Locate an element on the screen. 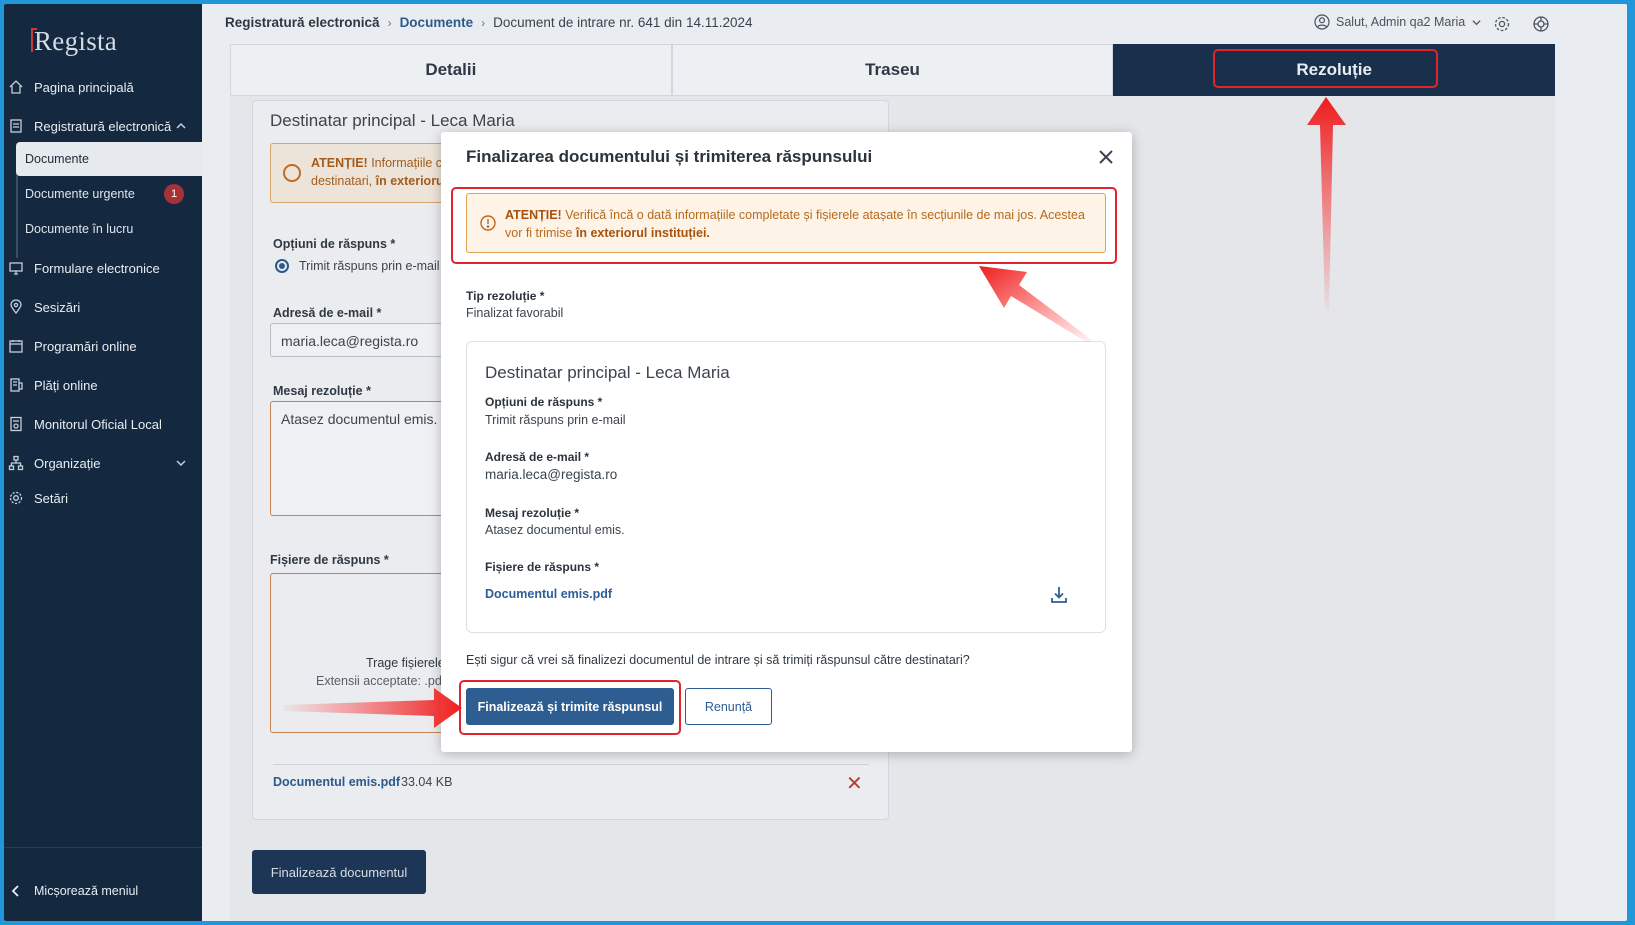 The height and width of the screenshot is (925, 1635). sidebar-item-label: Programări online is located at coordinates (85, 346).